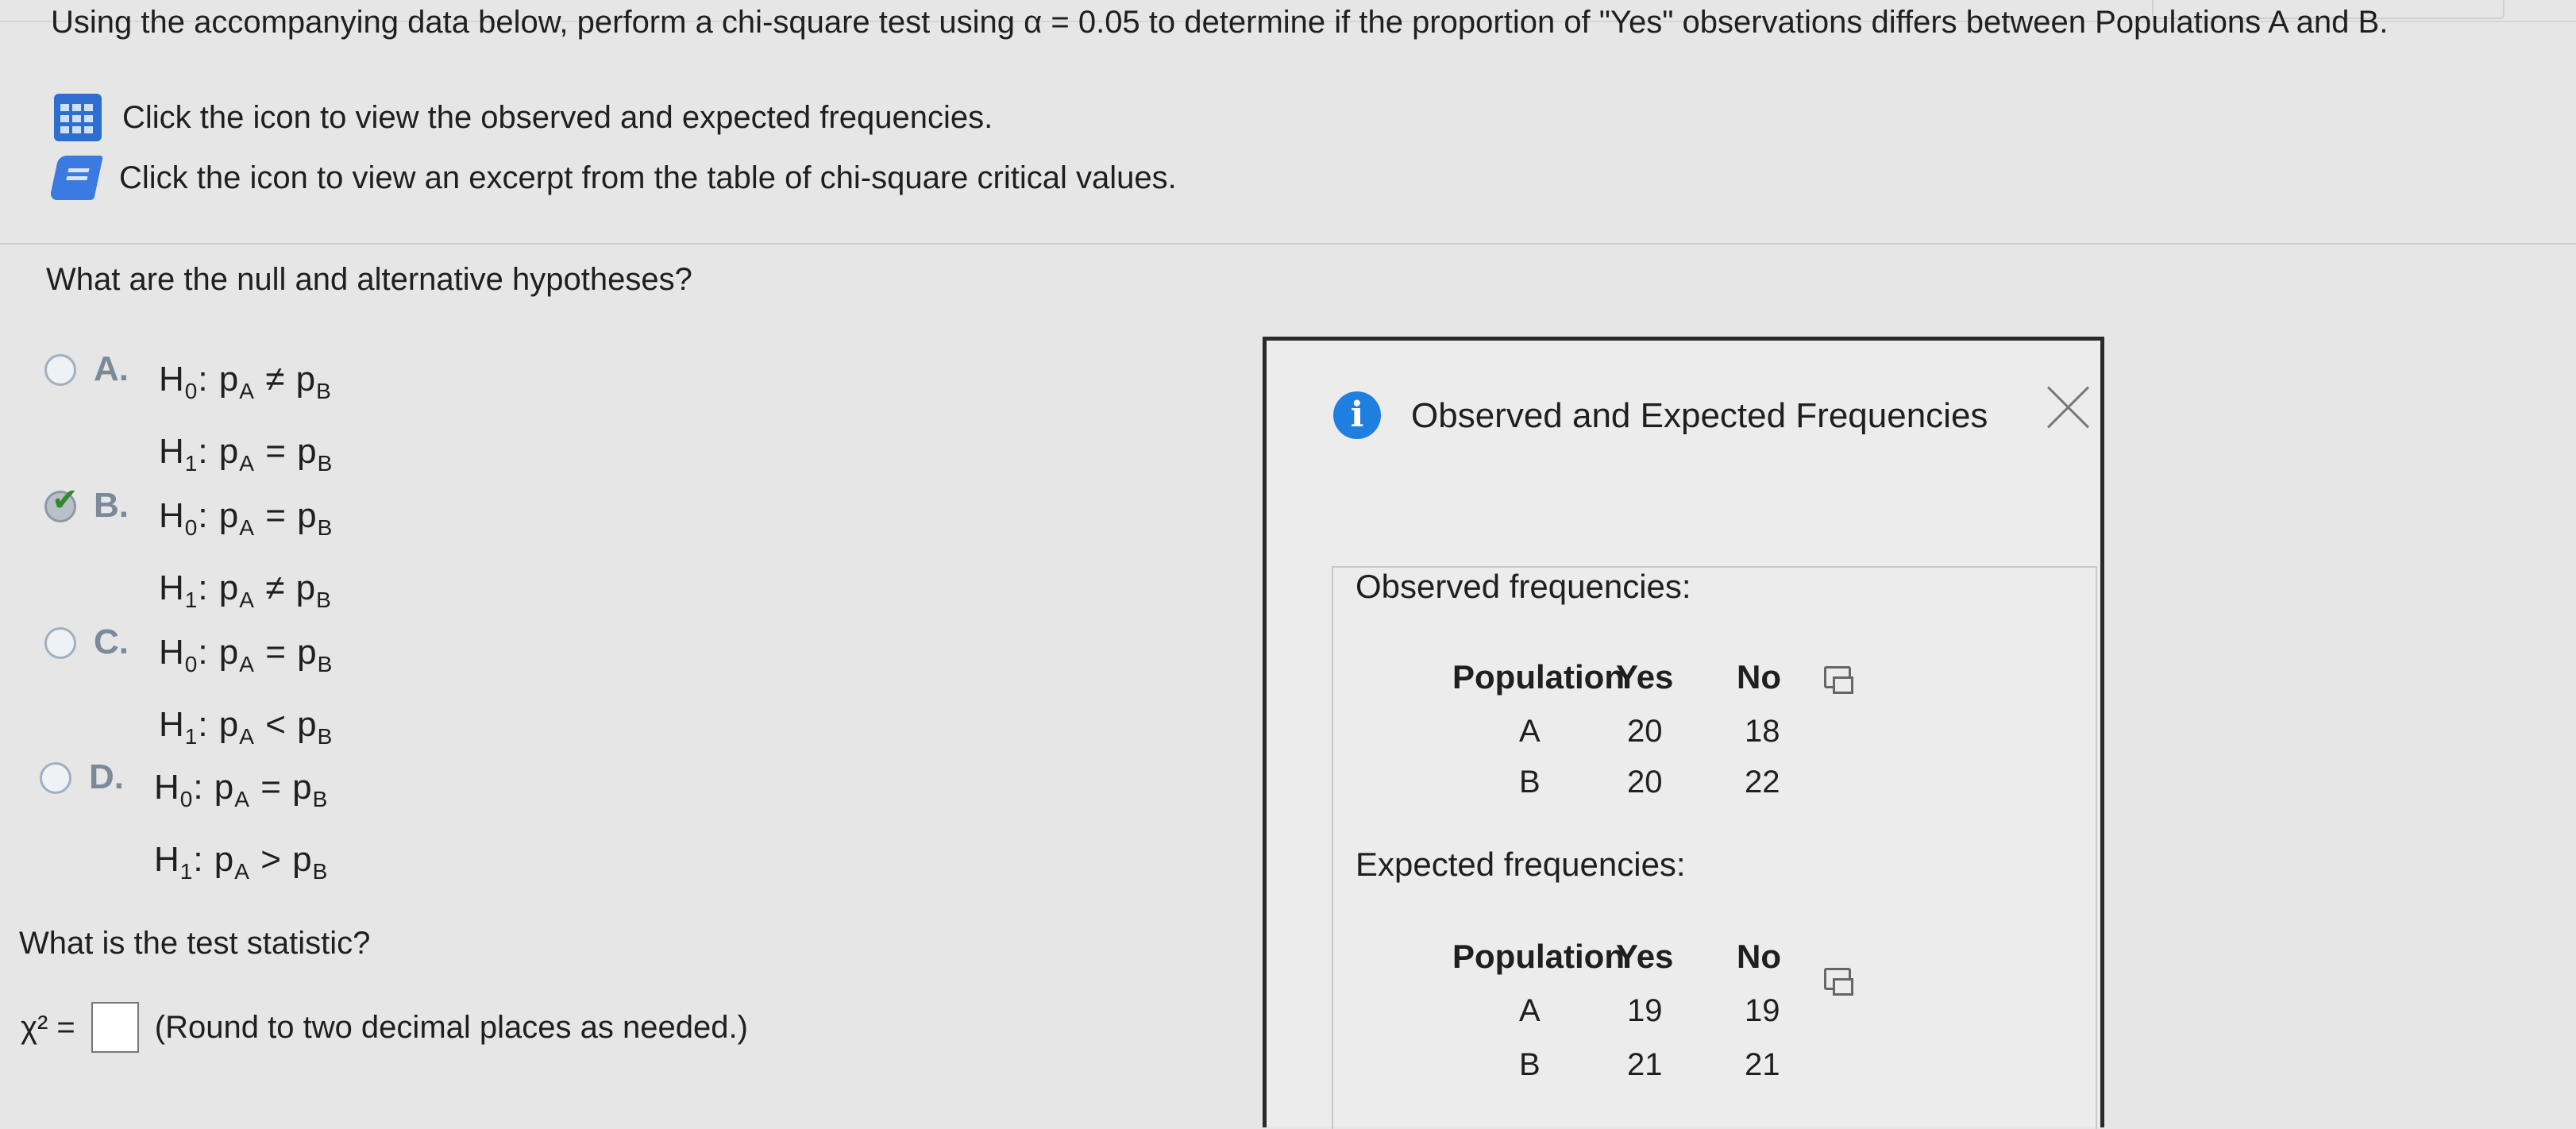 This screenshot has width=2576, height=1129. What do you see at coordinates (1530, 782) in the screenshot?
I see `observed-row-b-population: B` at bounding box center [1530, 782].